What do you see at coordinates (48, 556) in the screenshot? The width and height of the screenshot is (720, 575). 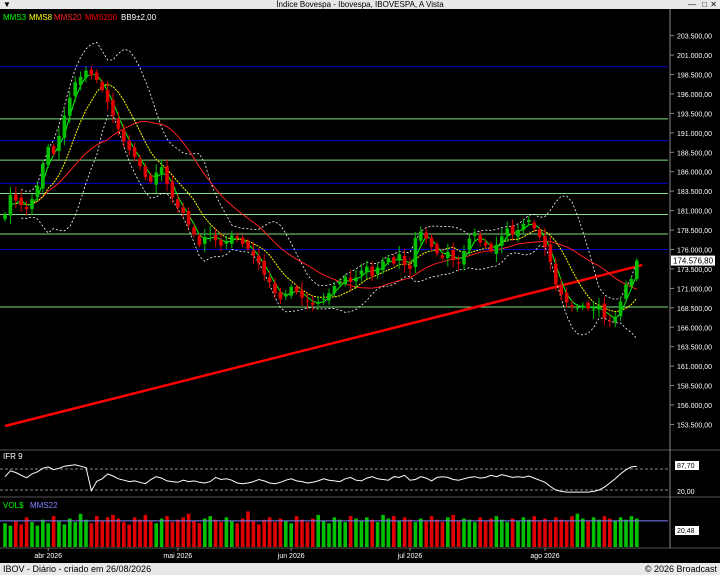 I see `date-tick-label: abr 2026` at bounding box center [48, 556].